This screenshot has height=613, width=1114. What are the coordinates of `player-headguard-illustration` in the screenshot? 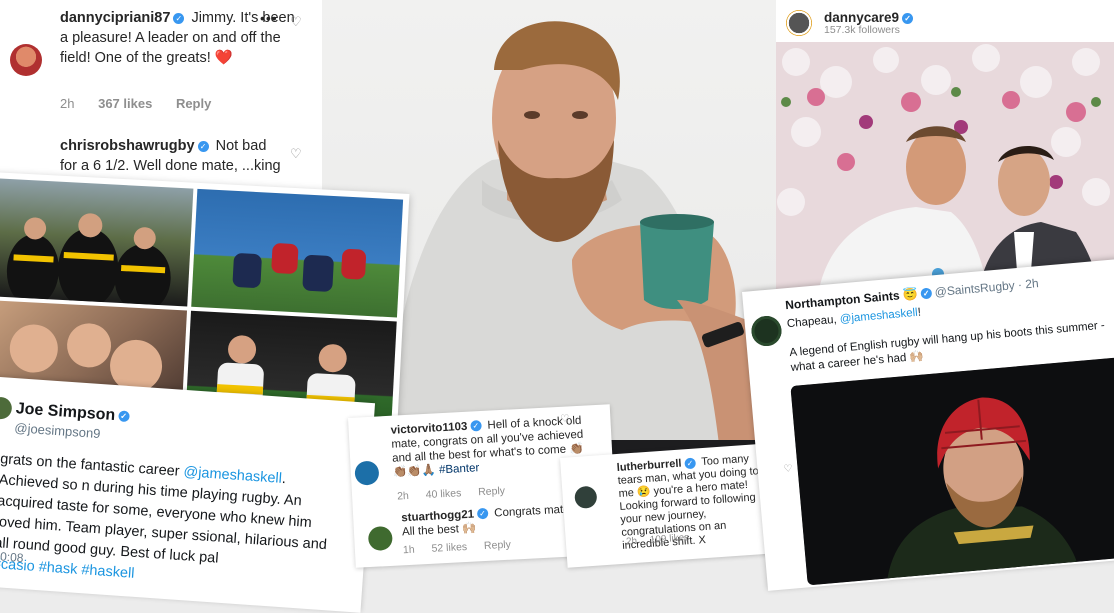 It's located at (952, 471).